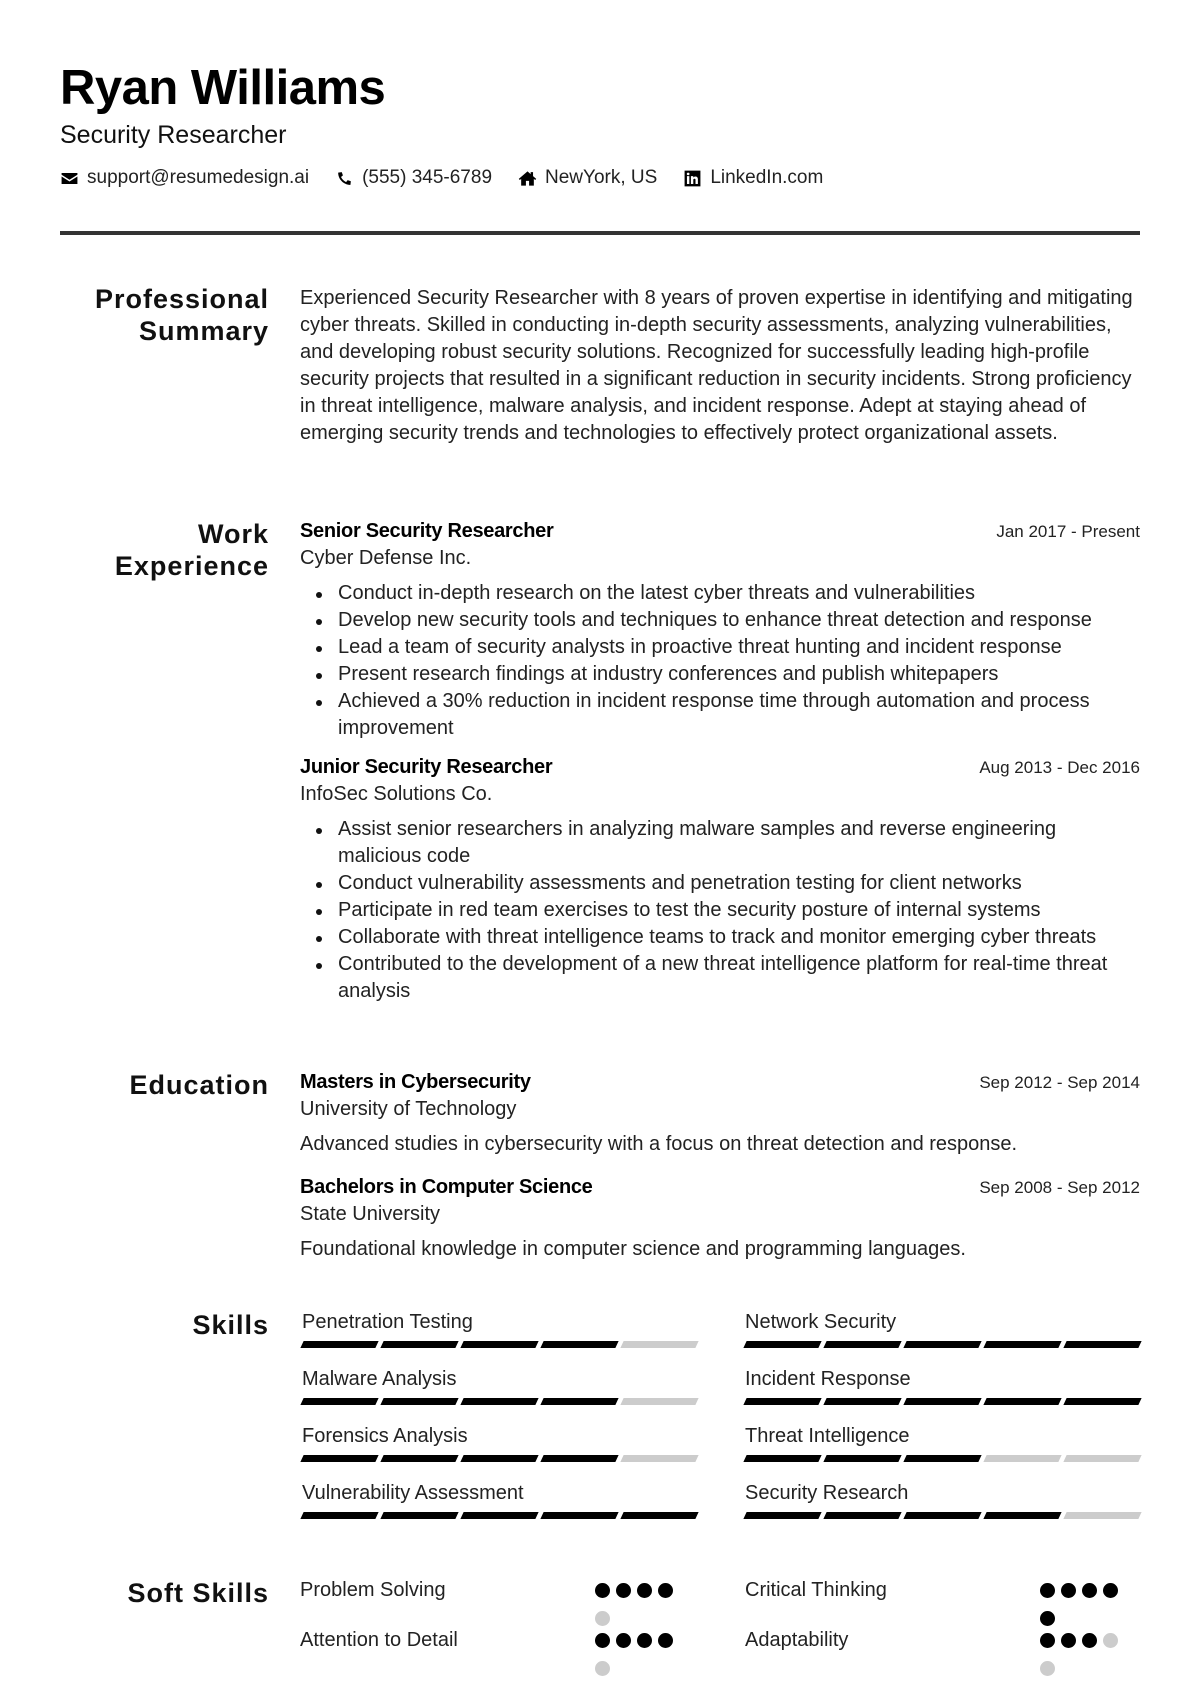 This screenshot has height=1689, width=1200. What do you see at coordinates (1085, 1661) in the screenshot?
I see `soft-skill-rating` at bounding box center [1085, 1661].